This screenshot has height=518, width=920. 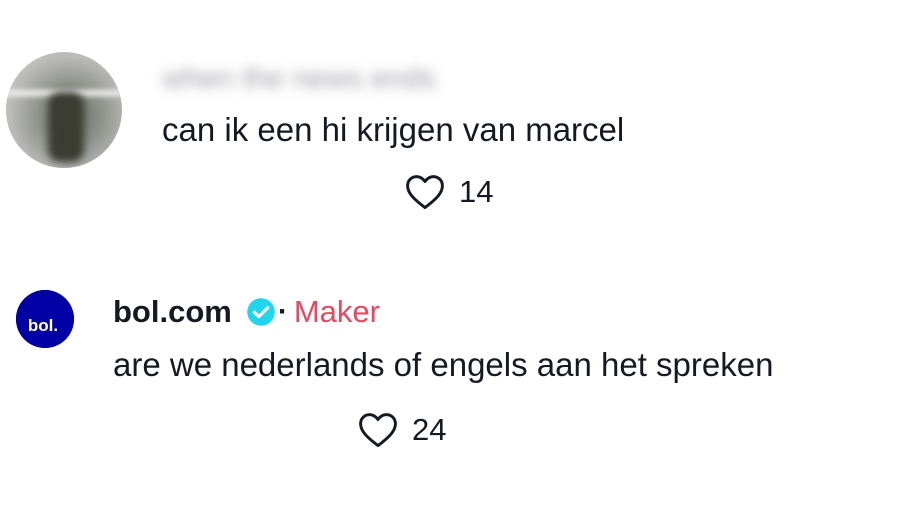 I want to click on like-count: 14, so click(x=476, y=191).